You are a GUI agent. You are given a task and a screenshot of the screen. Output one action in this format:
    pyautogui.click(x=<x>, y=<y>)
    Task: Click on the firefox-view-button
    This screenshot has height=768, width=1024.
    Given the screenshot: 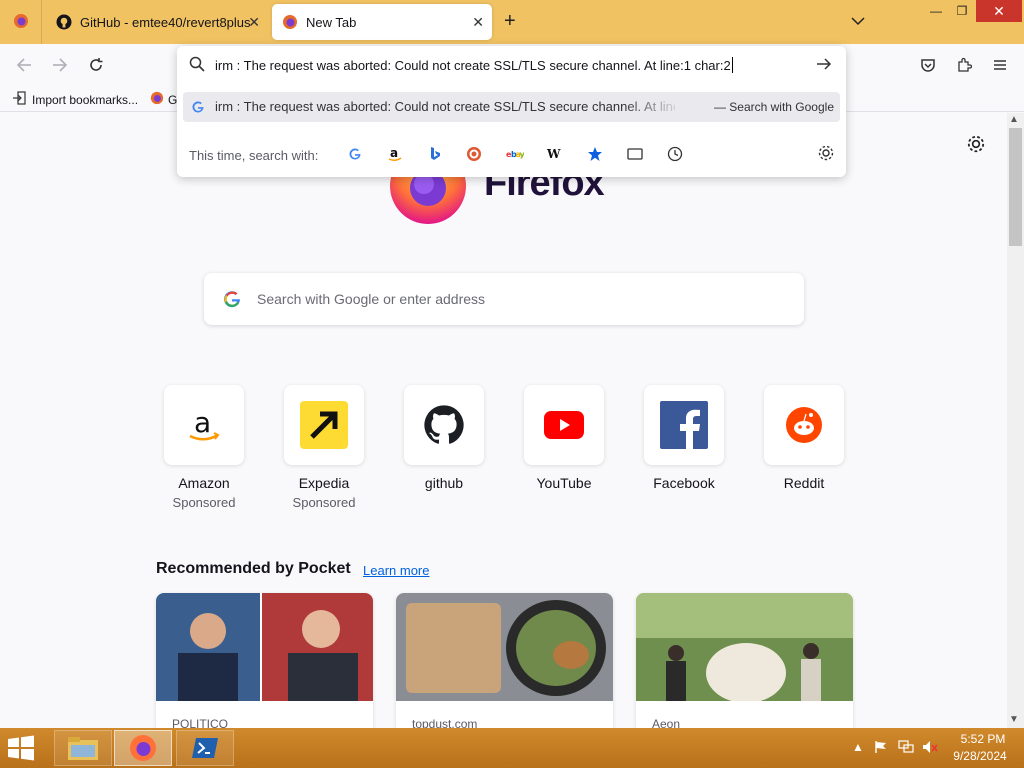 What is the action you would take?
    pyautogui.click(x=21, y=22)
    